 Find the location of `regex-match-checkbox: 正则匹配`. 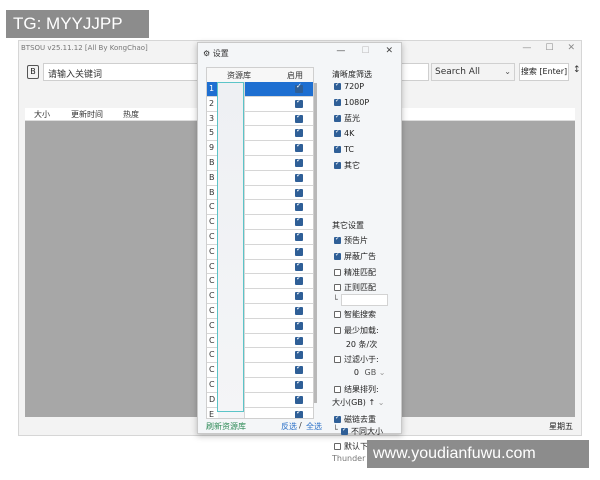

regex-match-checkbox: 正则匹配 is located at coordinates (355, 288).